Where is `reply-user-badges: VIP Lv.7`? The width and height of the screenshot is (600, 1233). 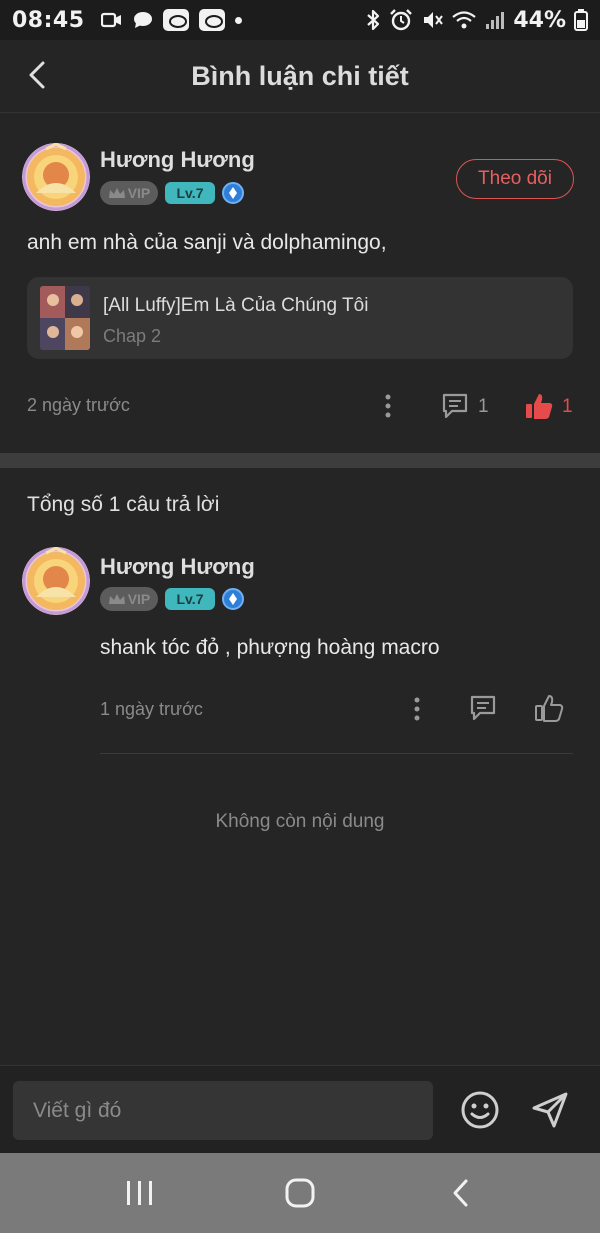
reply-user-badges: VIP Lv.7 is located at coordinates (172, 599).